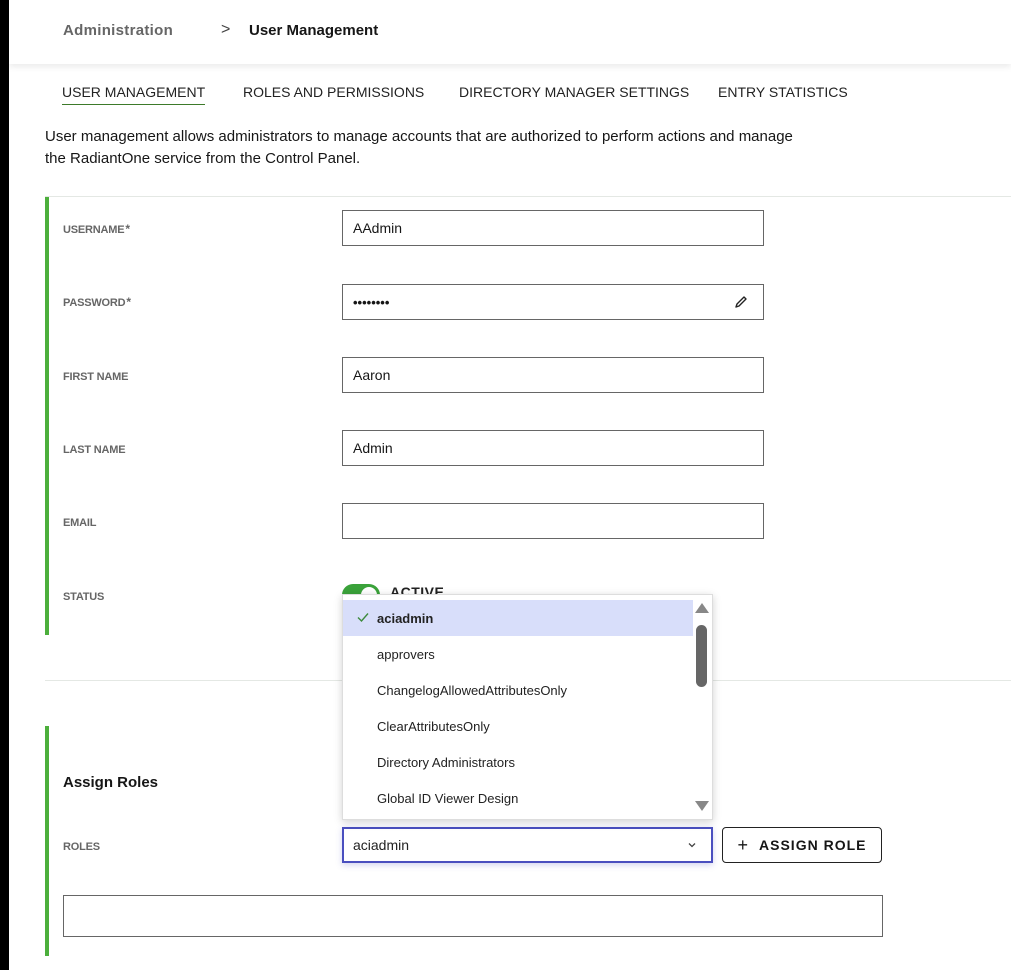 This screenshot has height=970, width=1011. I want to click on username-label: USERNAME*, so click(96, 229).